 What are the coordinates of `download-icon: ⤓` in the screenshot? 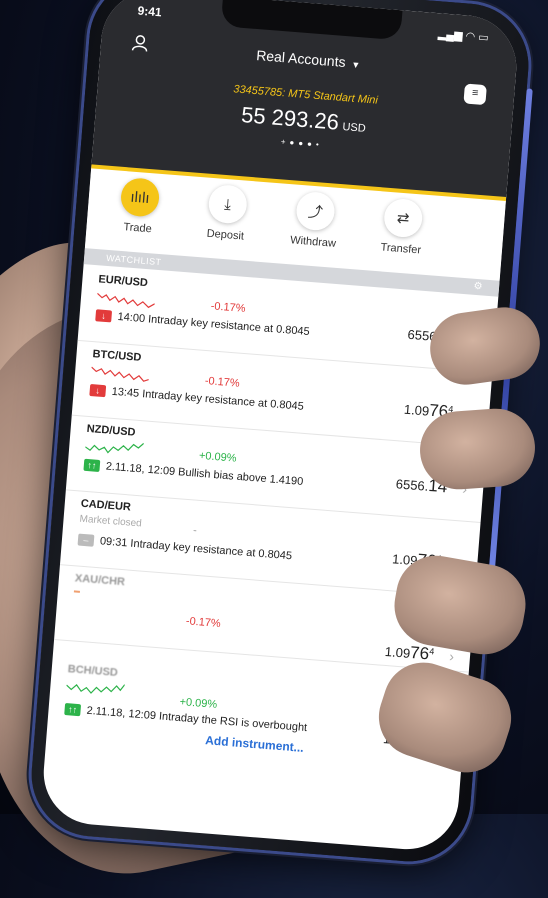 It's located at (228, 204).